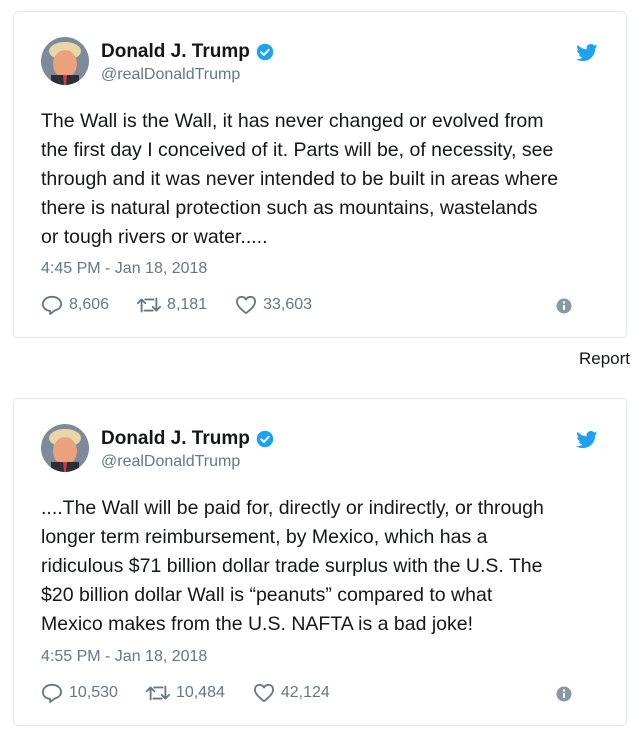  I want to click on like-count: 42,124, so click(305, 692).